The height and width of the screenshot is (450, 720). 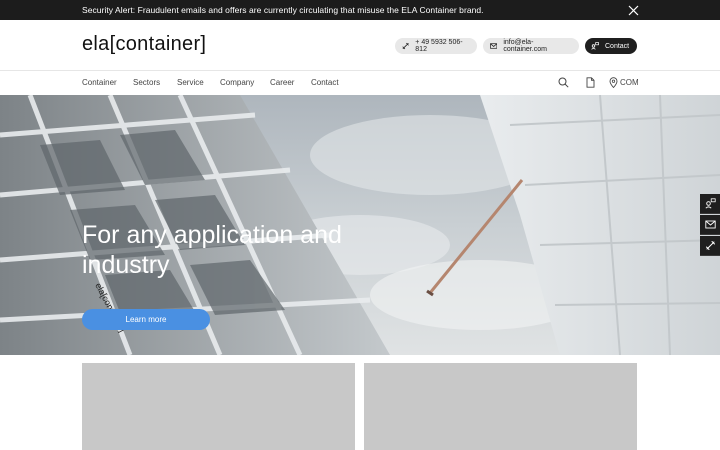 I want to click on learn-more-button: Learn more, so click(x=146, y=319).